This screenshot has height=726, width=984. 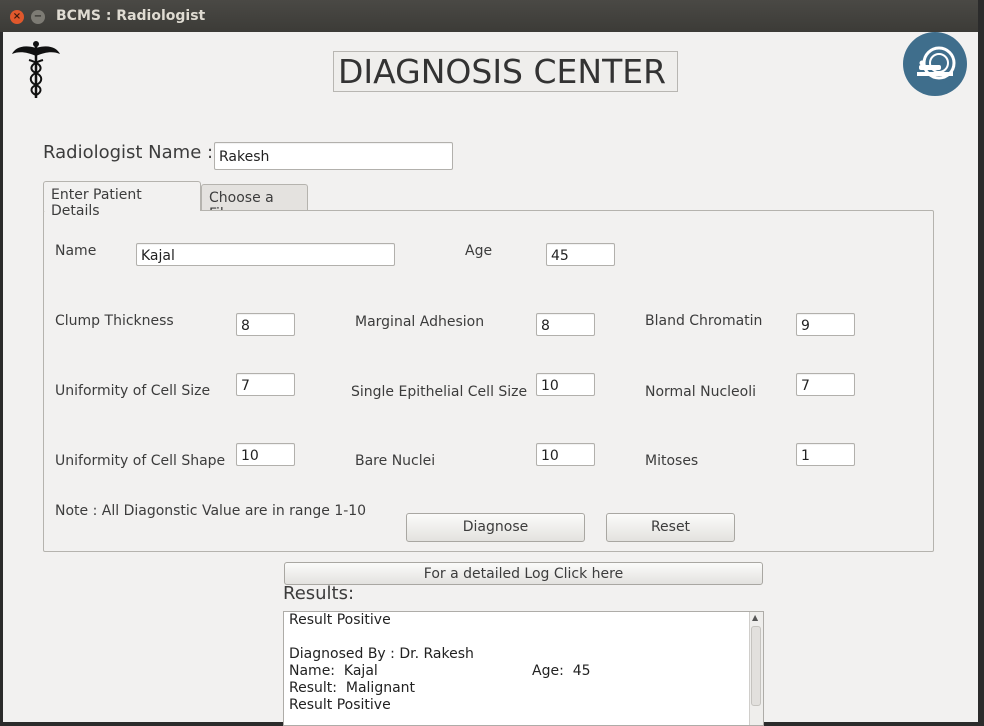 I want to click on normal-nucleoli-input: 7, so click(x=825, y=384).